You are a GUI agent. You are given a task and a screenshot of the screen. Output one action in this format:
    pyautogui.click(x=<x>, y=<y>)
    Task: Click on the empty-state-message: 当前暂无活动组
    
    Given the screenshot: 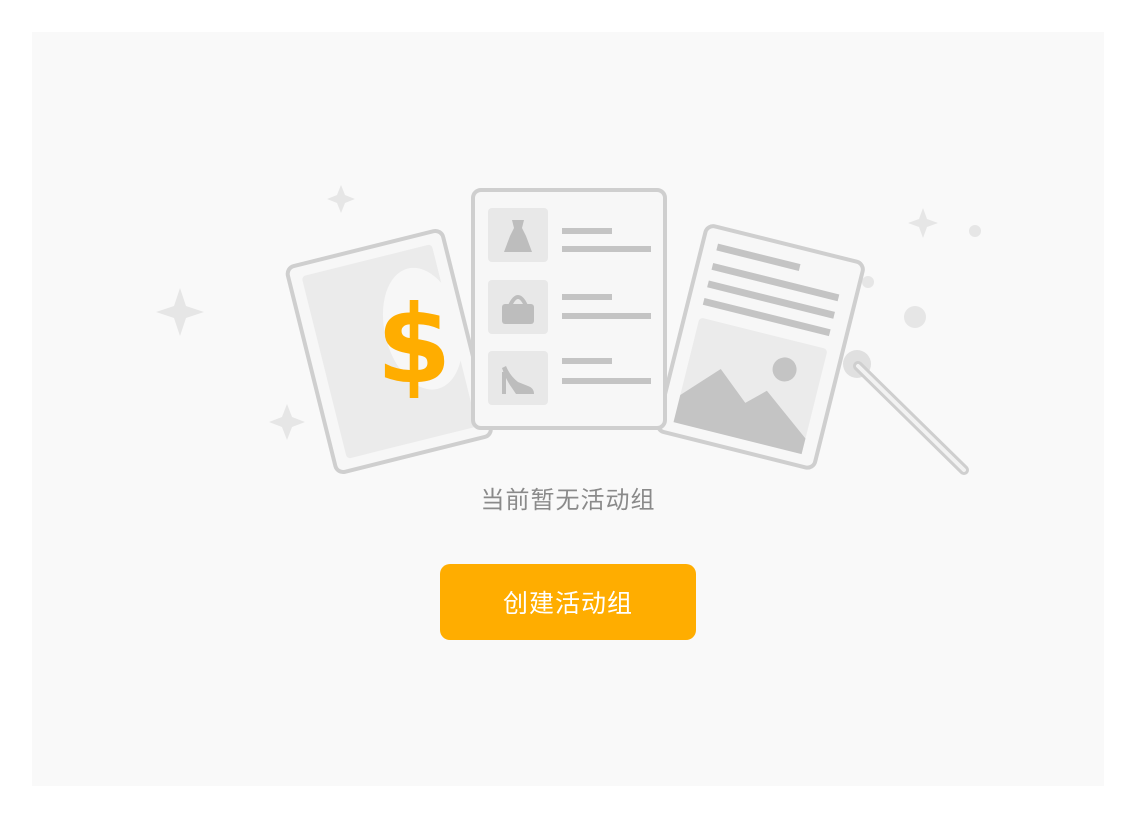 What is the action you would take?
    pyautogui.click(x=568, y=500)
    